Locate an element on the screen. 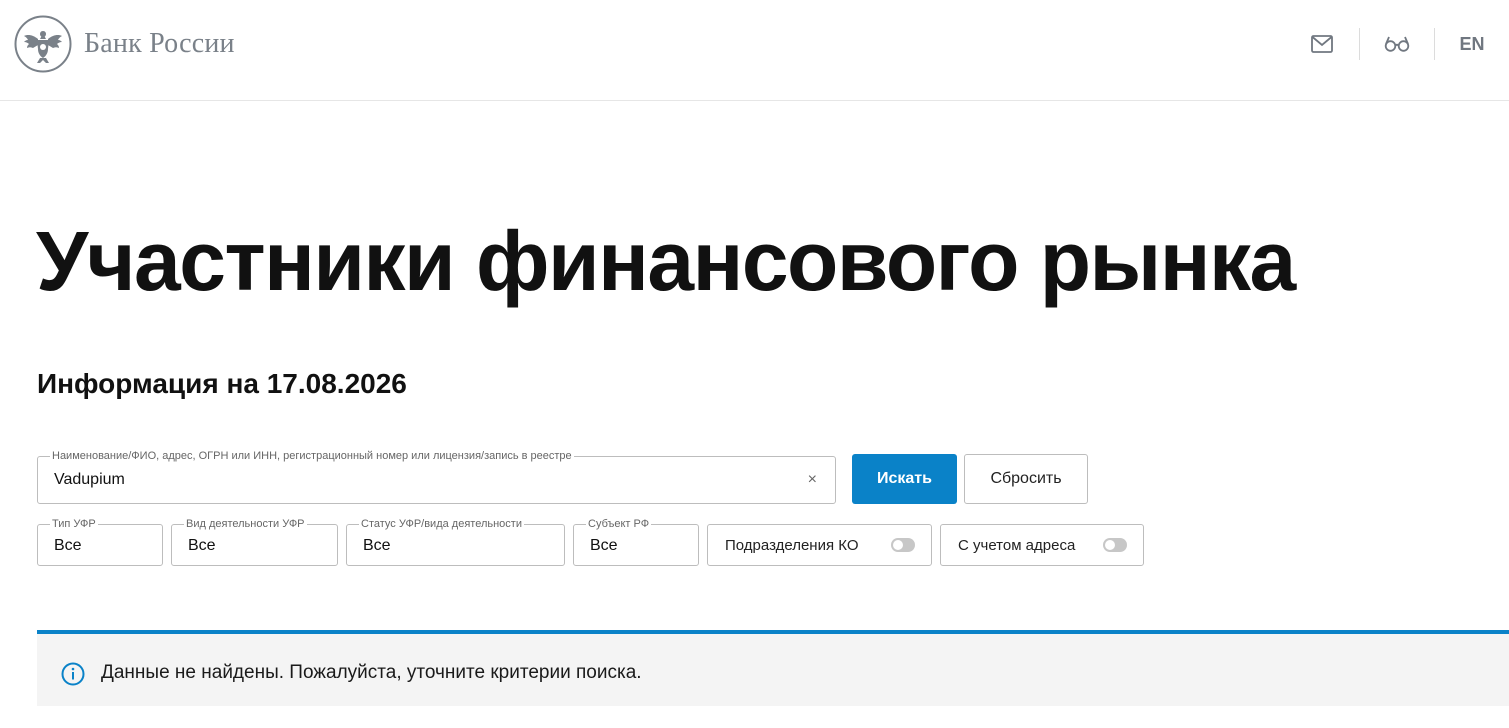 The height and width of the screenshot is (728, 1509). mail-icon is located at coordinates (1322, 44).